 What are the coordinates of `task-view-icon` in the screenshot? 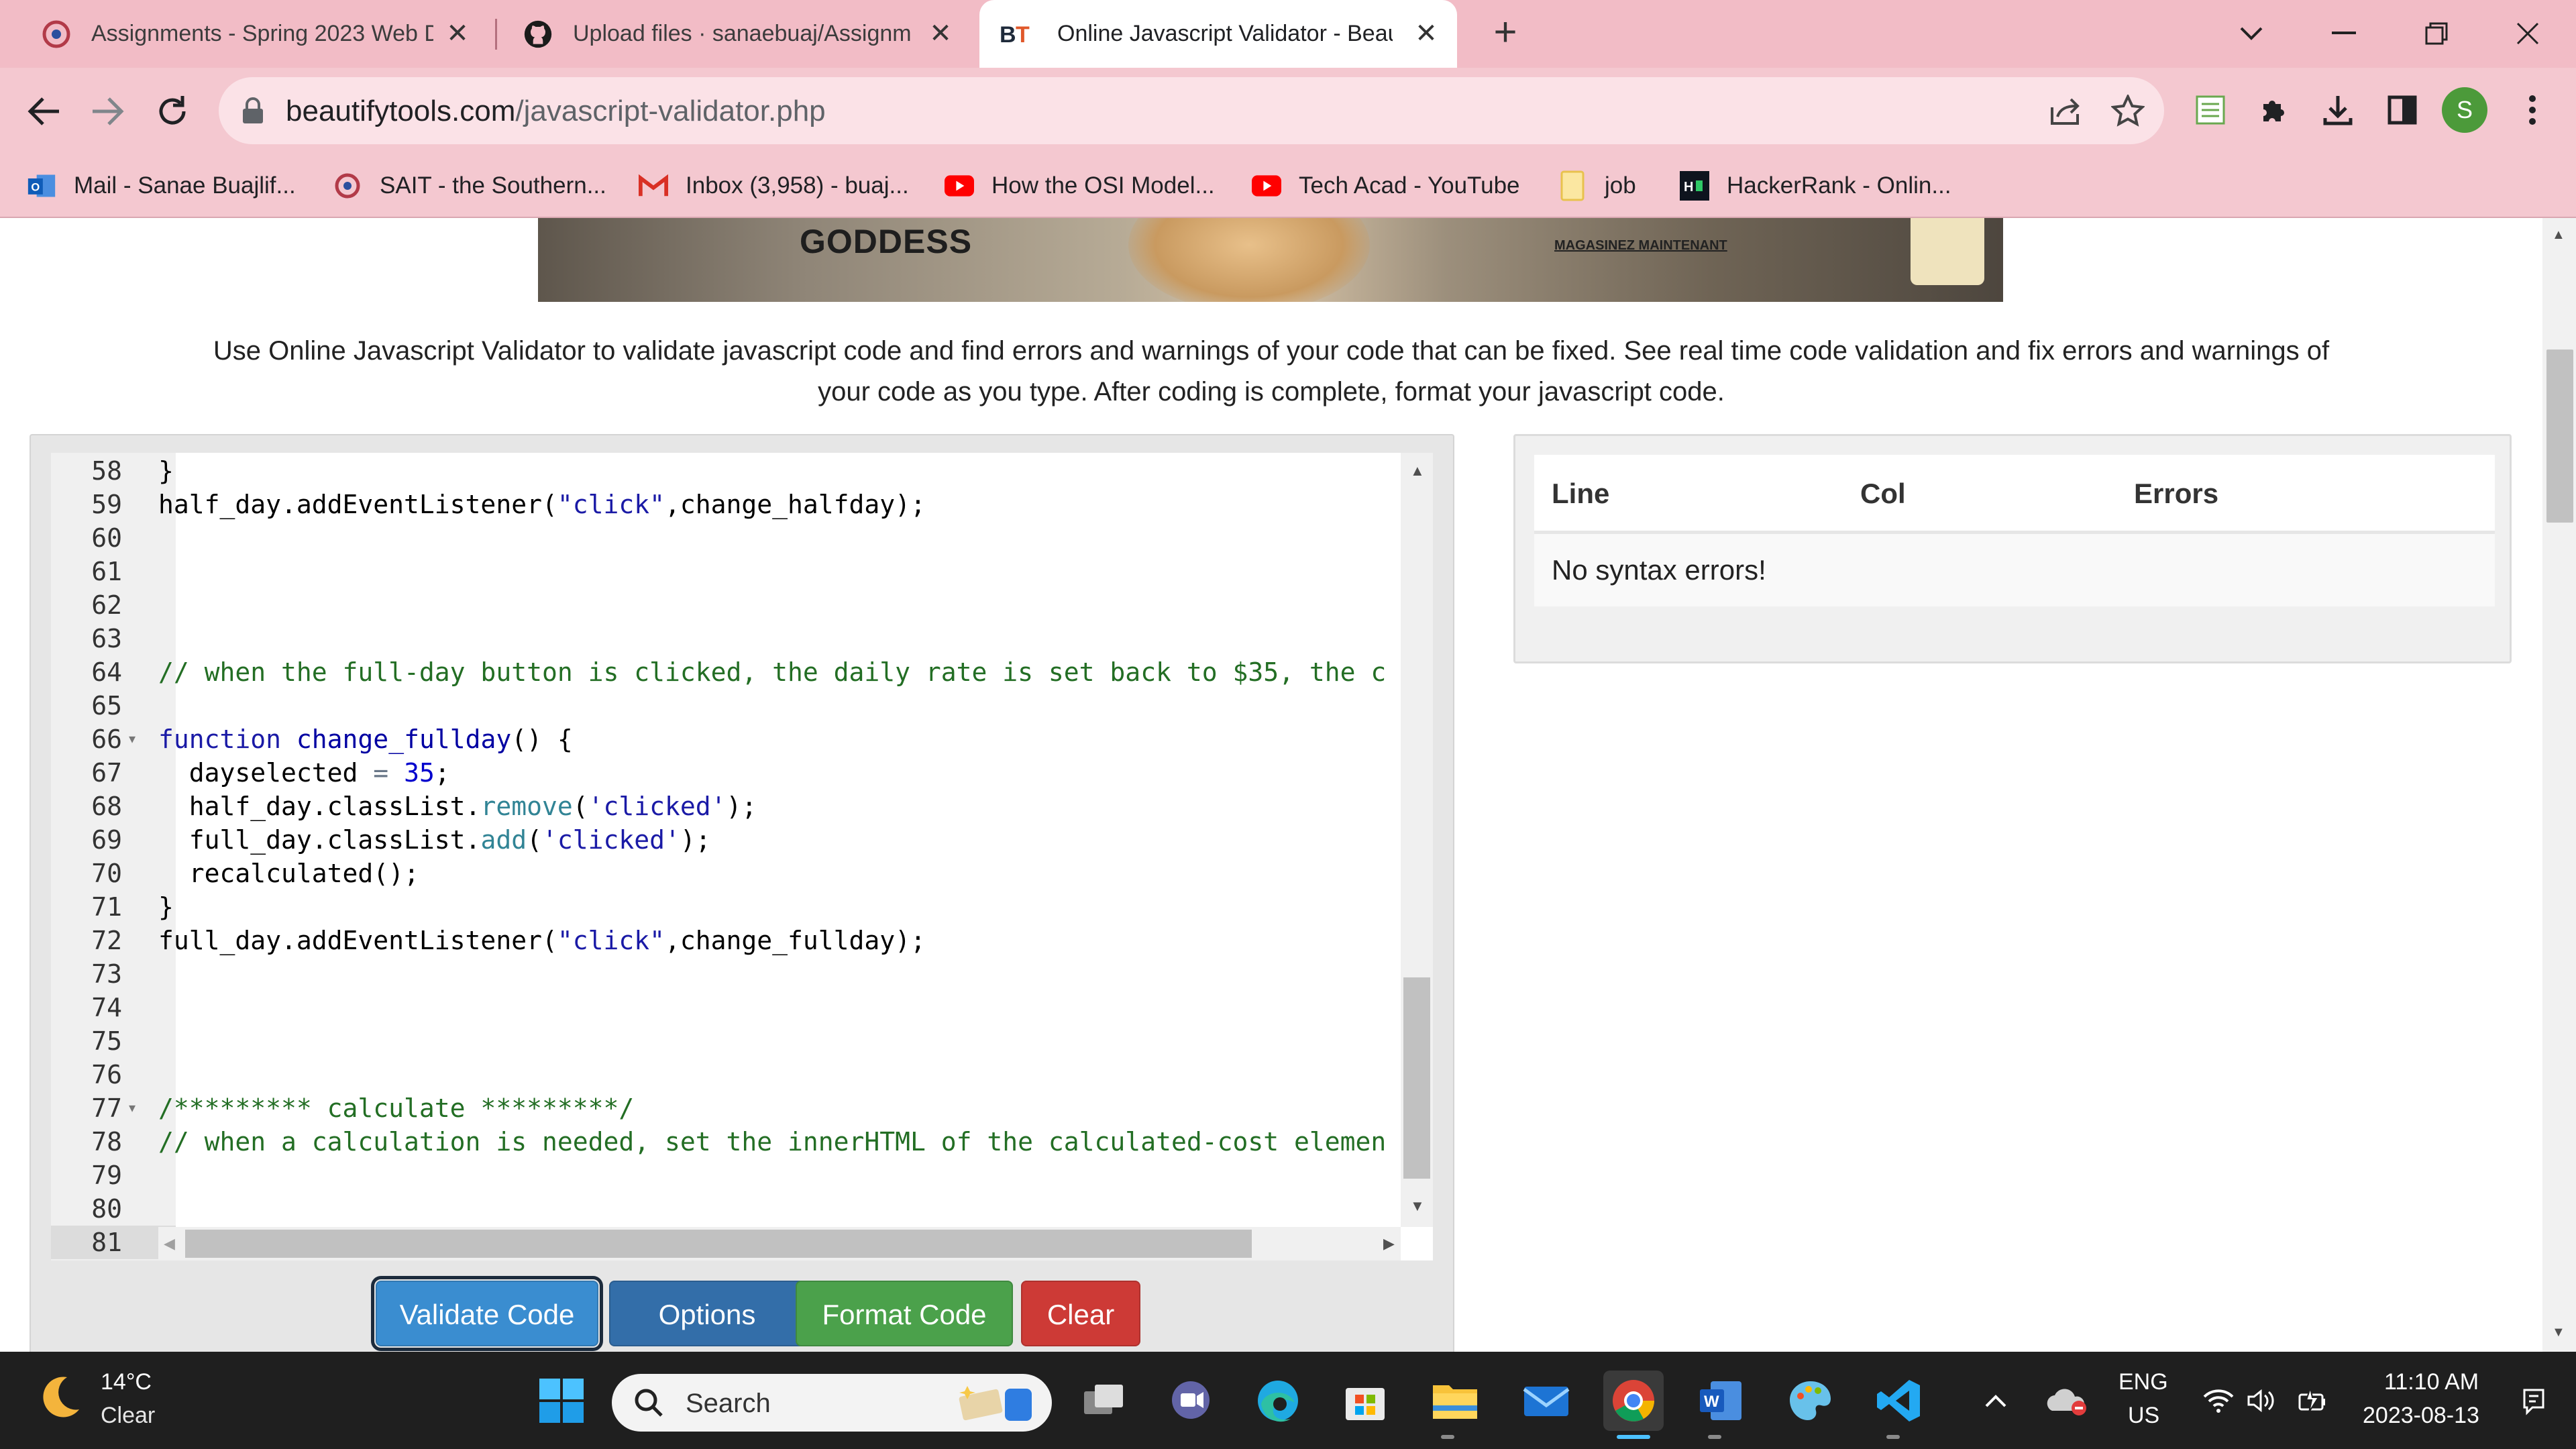 It's located at (1103, 1401).